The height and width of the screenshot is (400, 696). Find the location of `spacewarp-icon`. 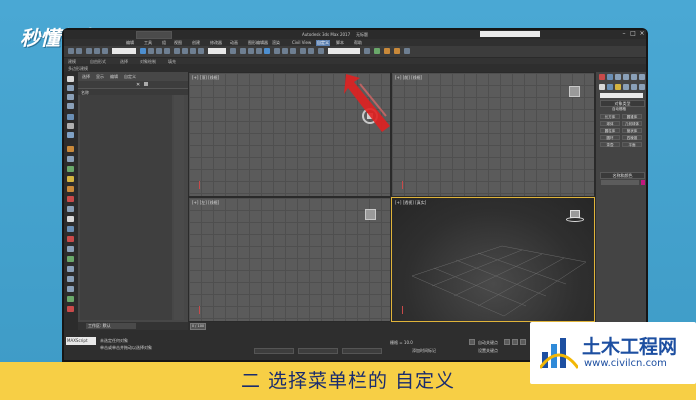

spacewarp-icon is located at coordinates (70, 179).